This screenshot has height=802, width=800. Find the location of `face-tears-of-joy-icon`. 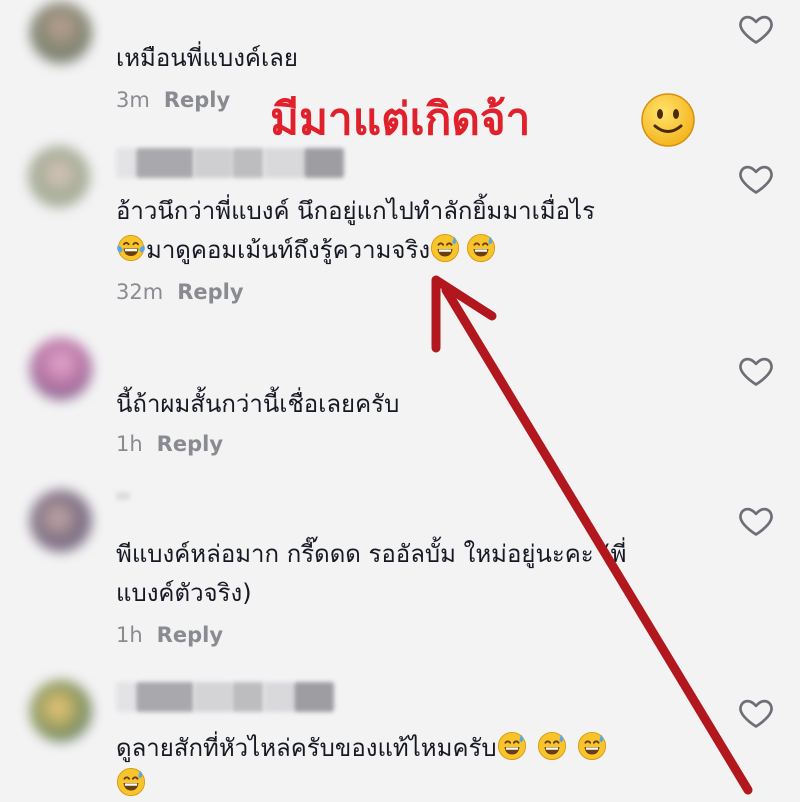

face-tears-of-joy-icon is located at coordinates (131, 248).